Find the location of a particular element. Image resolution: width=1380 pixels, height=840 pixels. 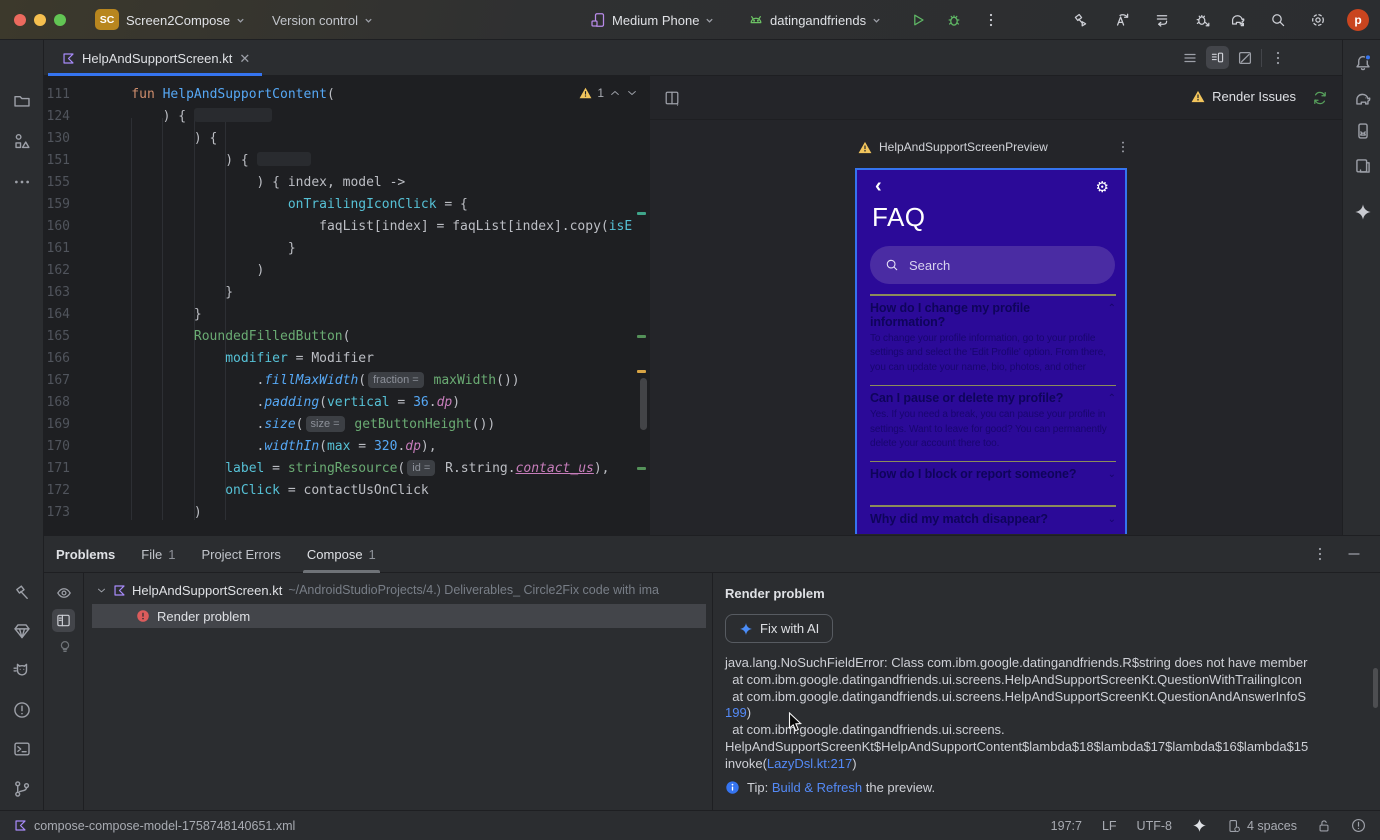

preview-options-icon is located at coordinates (1123, 147).